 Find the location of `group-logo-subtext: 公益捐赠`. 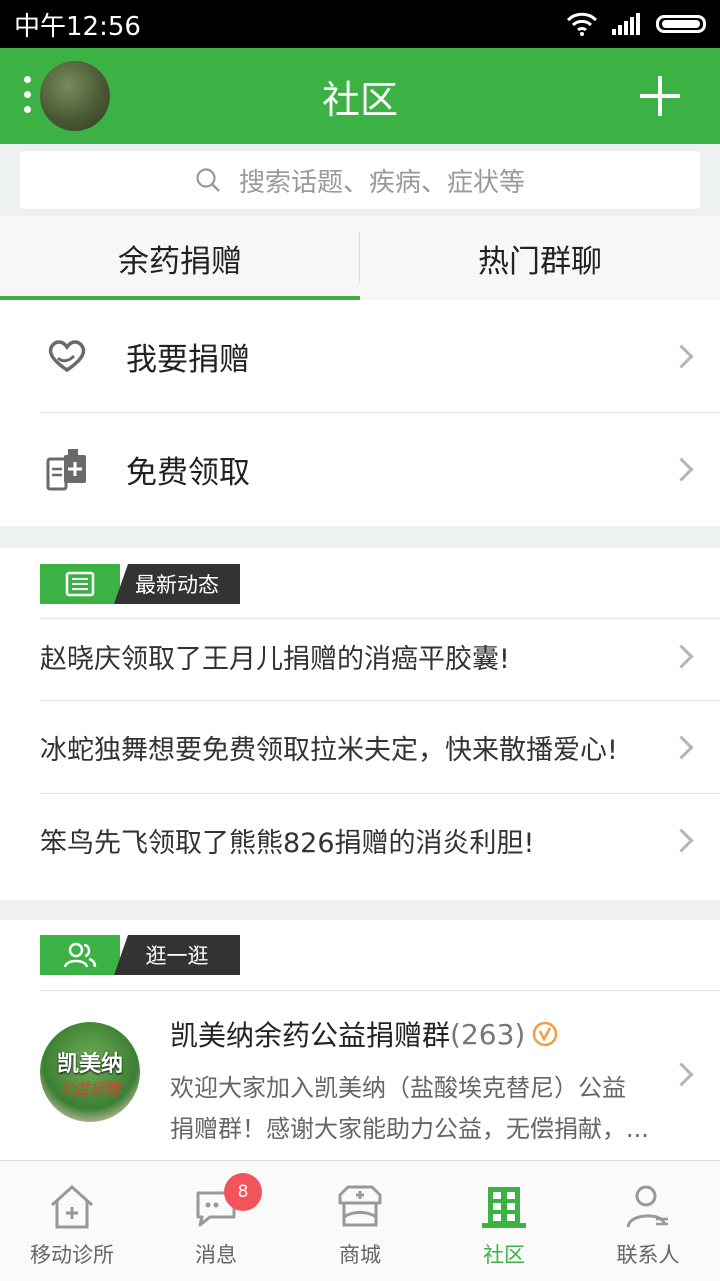

group-logo-subtext: 公益捐赠 is located at coordinates (89, 1088).